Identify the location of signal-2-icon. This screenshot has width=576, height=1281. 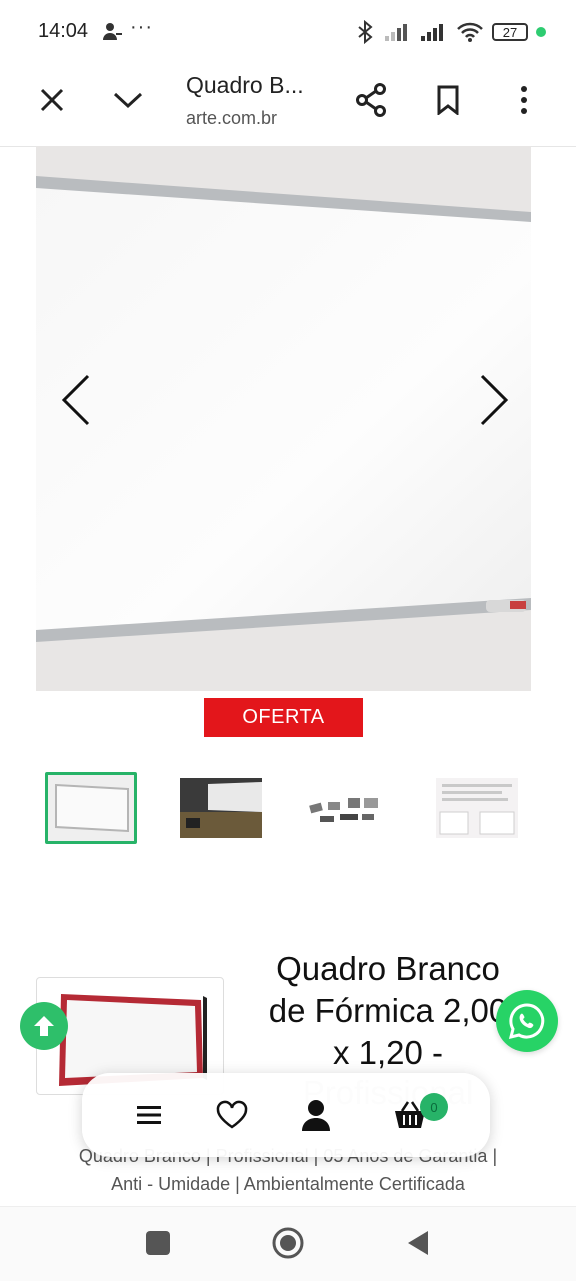
(432, 32).